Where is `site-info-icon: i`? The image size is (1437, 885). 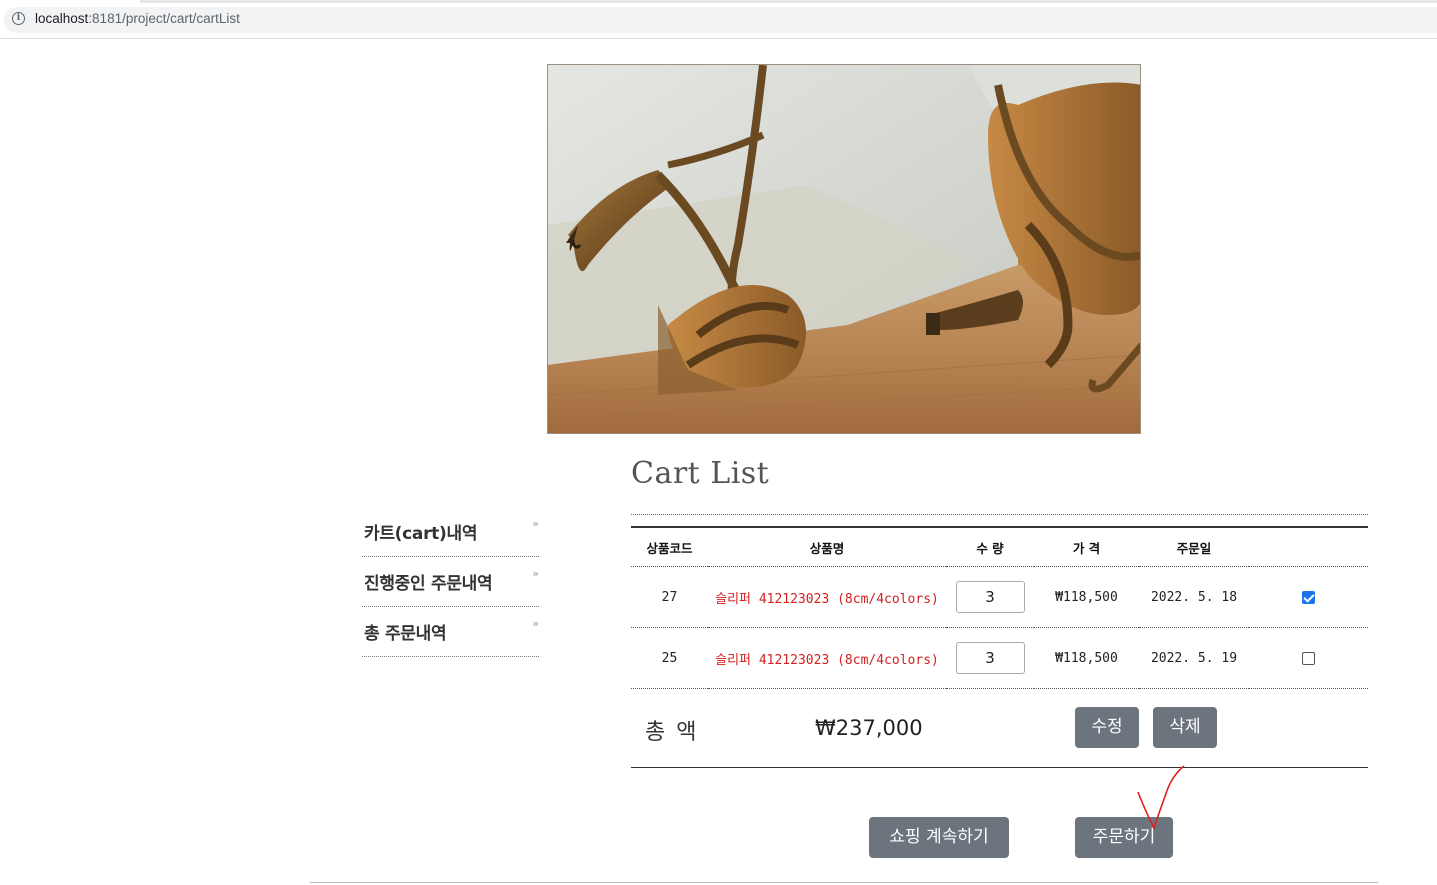 site-info-icon: i is located at coordinates (18, 18).